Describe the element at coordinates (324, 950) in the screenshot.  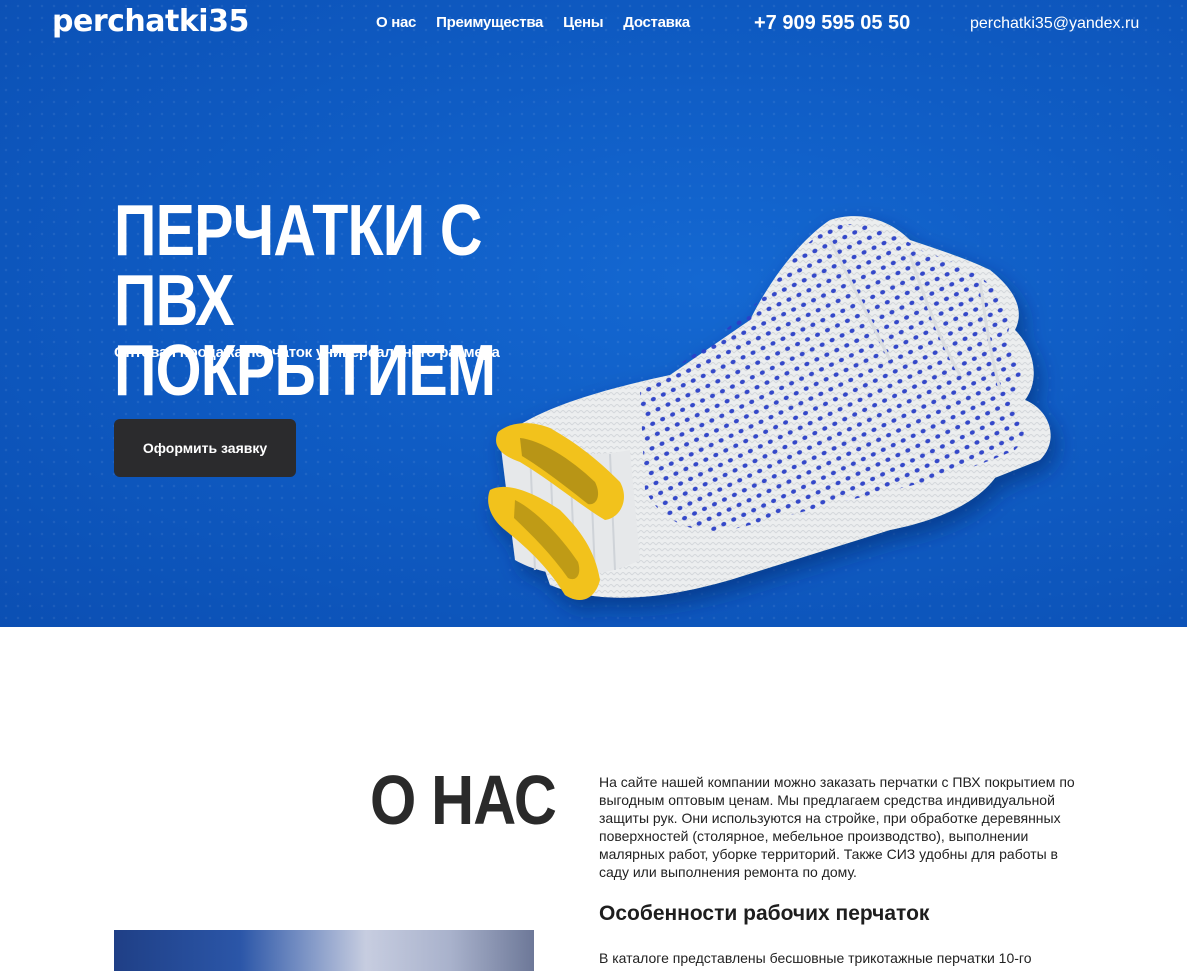
I see `about-photo-gloves` at that location.